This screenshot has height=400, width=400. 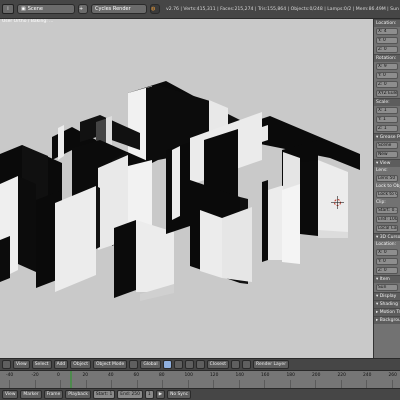 I want to click on panel-field: Z: 1, so click(x=387, y=128).